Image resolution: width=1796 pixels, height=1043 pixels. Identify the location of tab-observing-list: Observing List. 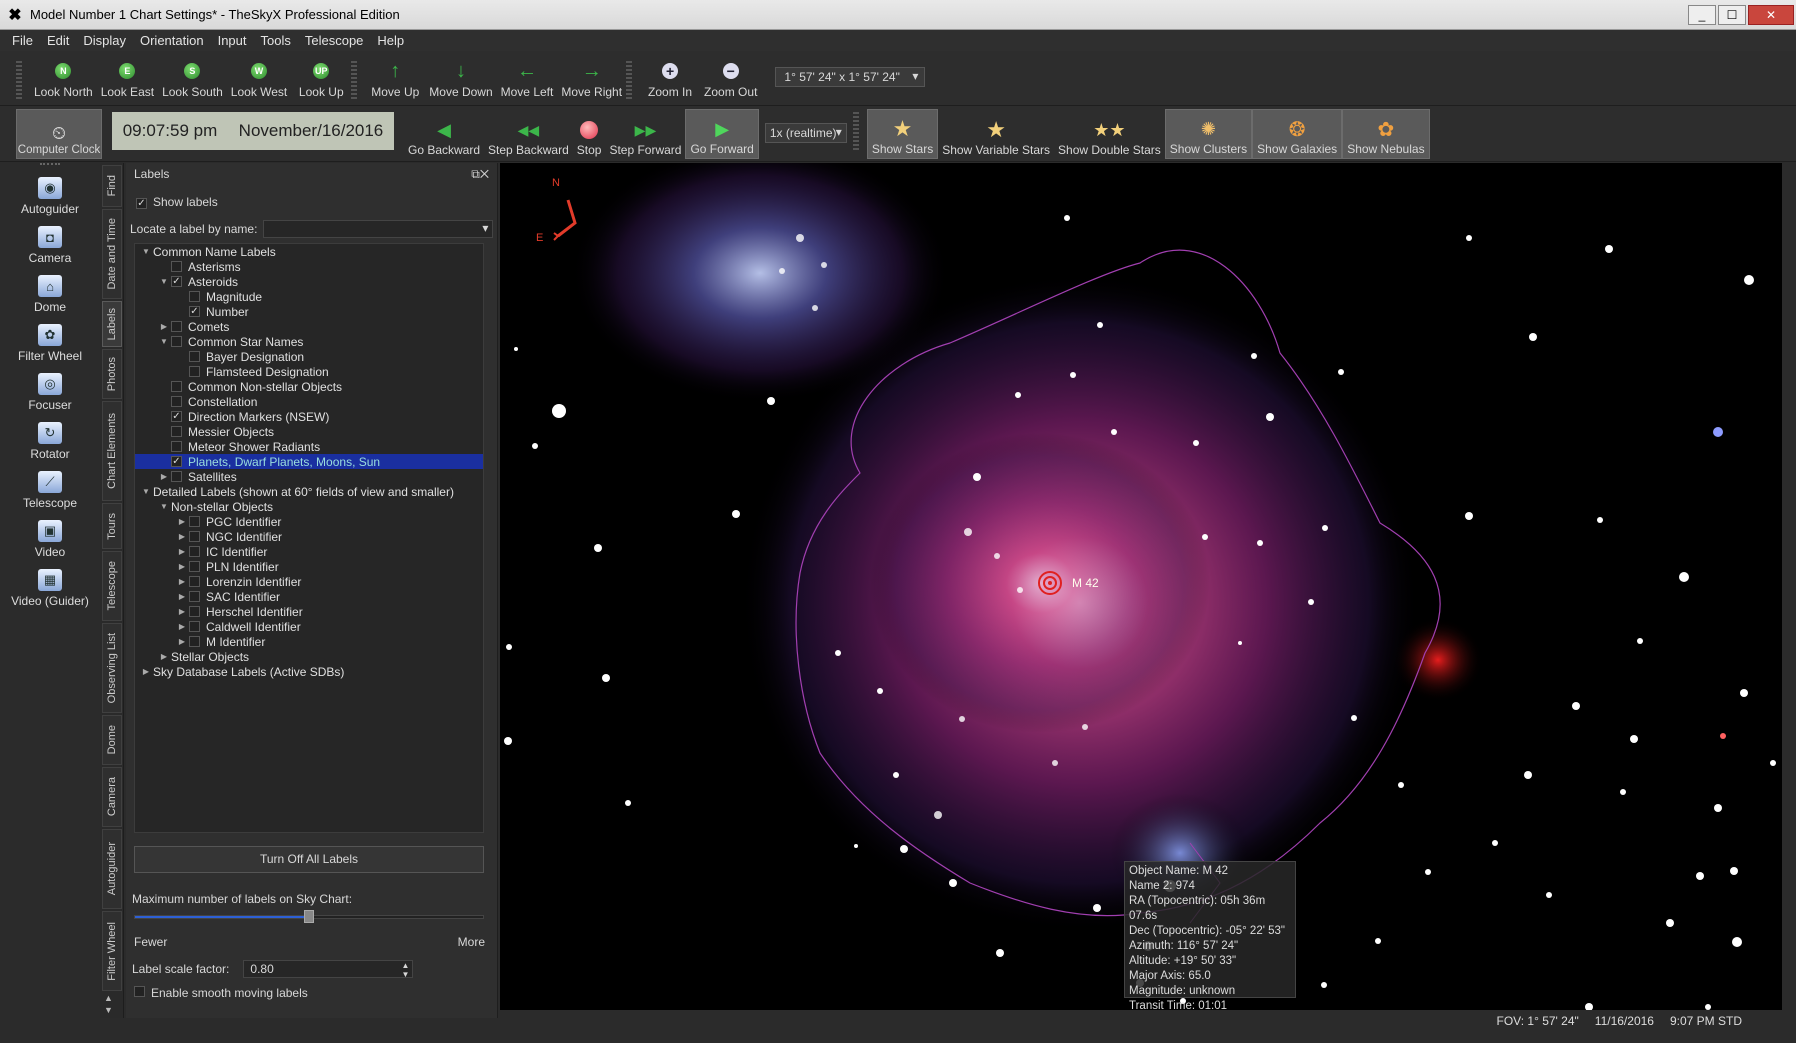
(112, 668).